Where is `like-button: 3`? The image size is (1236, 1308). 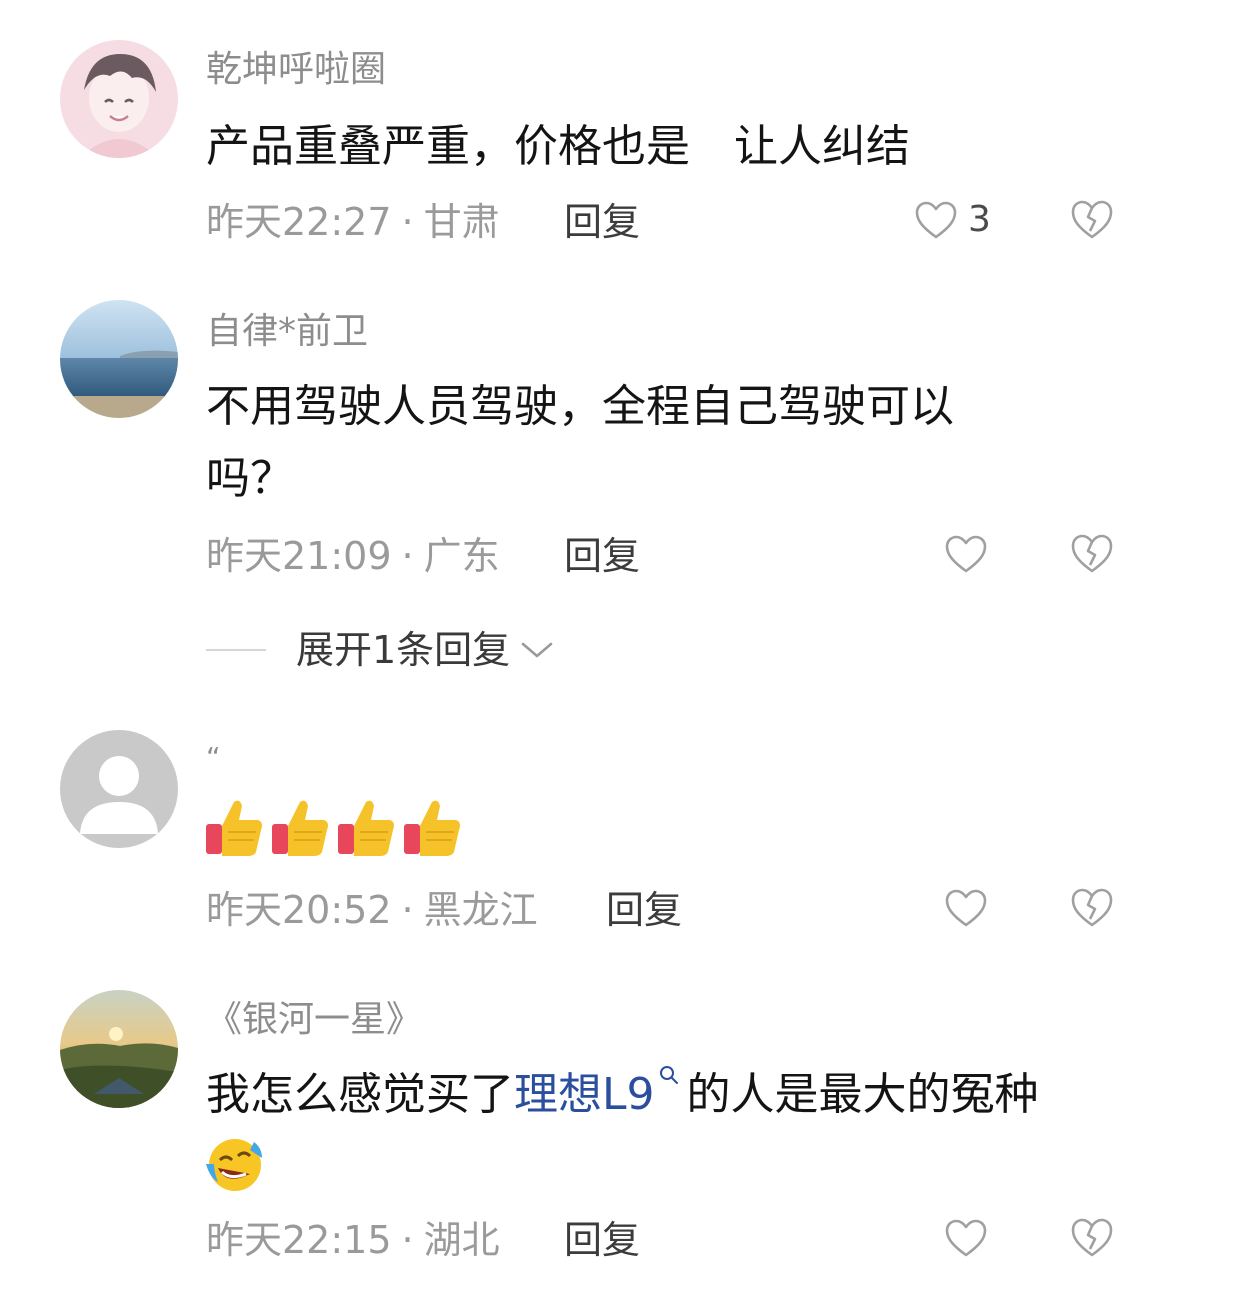
like-button: 3 is located at coordinates (952, 220).